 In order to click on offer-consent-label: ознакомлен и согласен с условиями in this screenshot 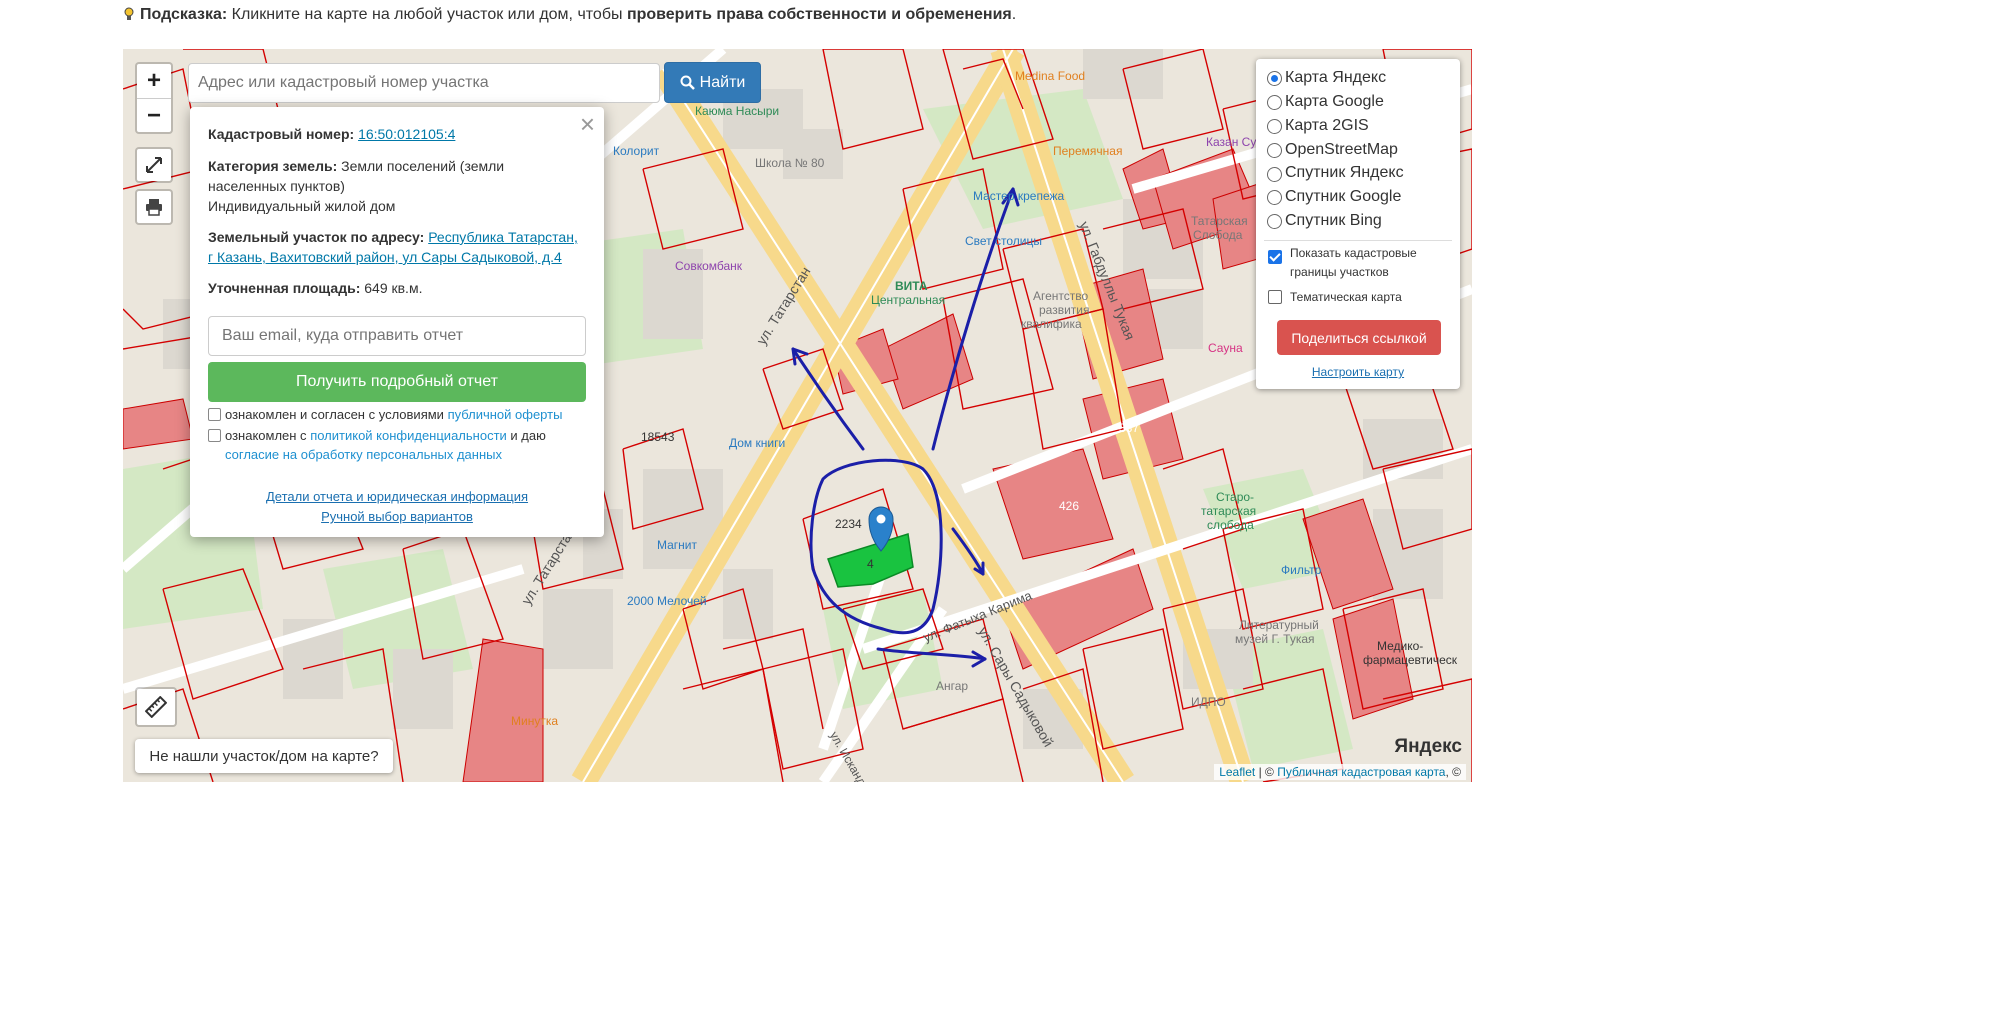, I will do `click(336, 414)`.